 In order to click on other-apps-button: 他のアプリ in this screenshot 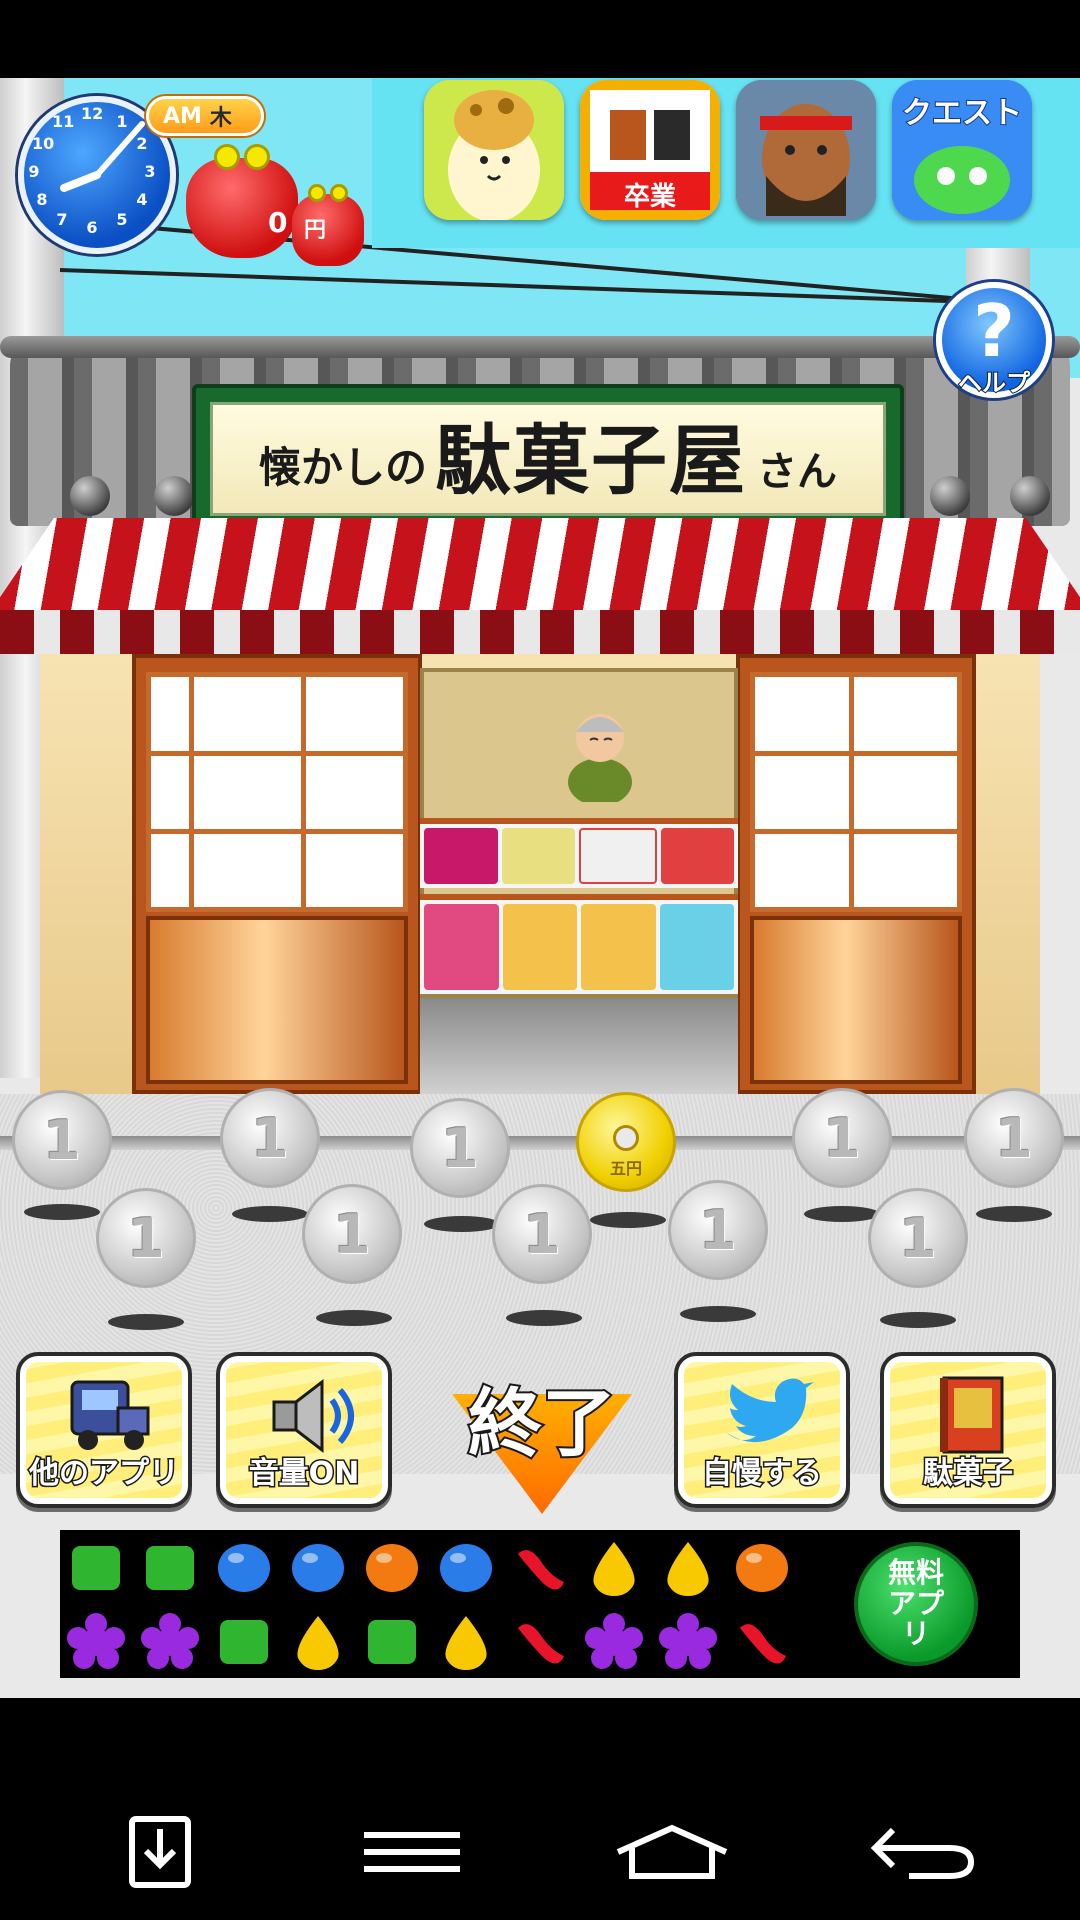, I will do `click(104, 1430)`.